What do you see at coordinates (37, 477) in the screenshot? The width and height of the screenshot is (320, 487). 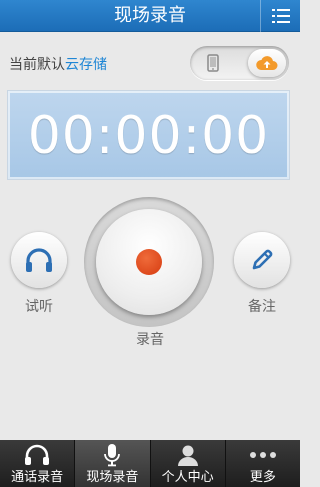 I see `tab-label: 通话录音` at bounding box center [37, 477].